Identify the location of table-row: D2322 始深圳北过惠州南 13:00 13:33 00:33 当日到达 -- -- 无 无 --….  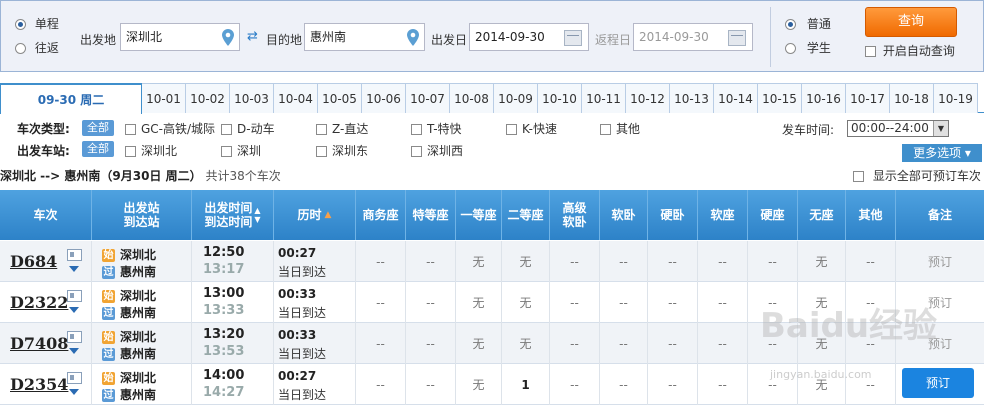
(492, 302).